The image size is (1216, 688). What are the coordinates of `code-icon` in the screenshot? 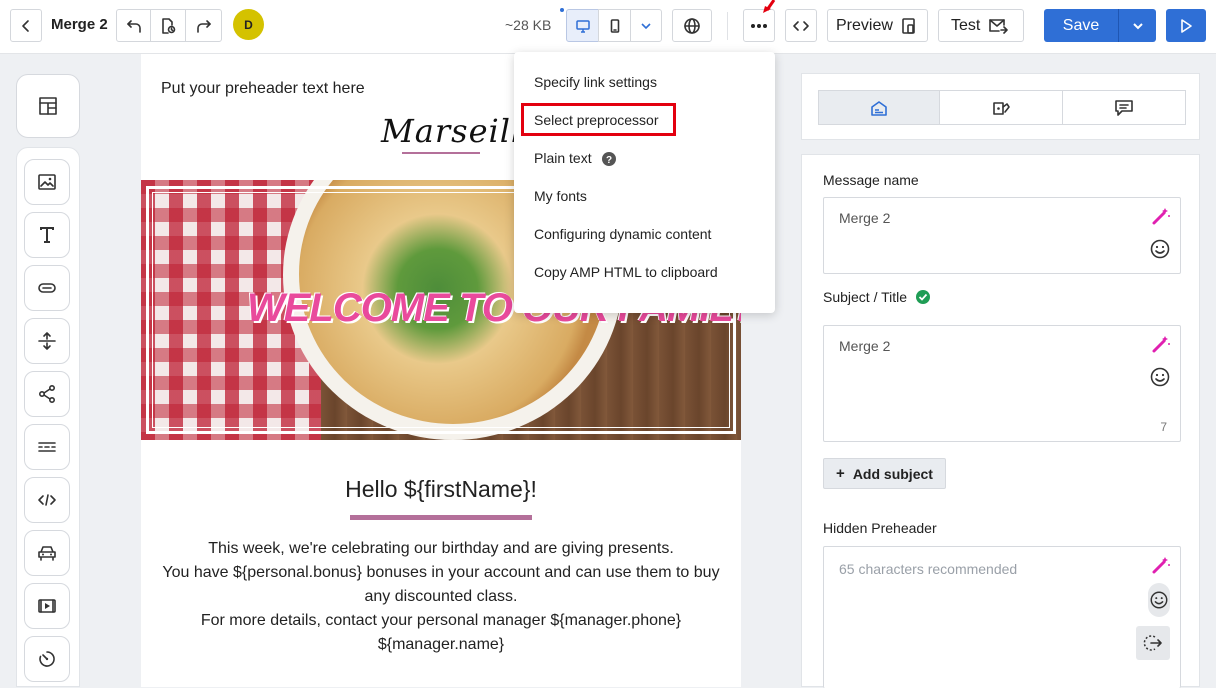 It's located at (801, 25).